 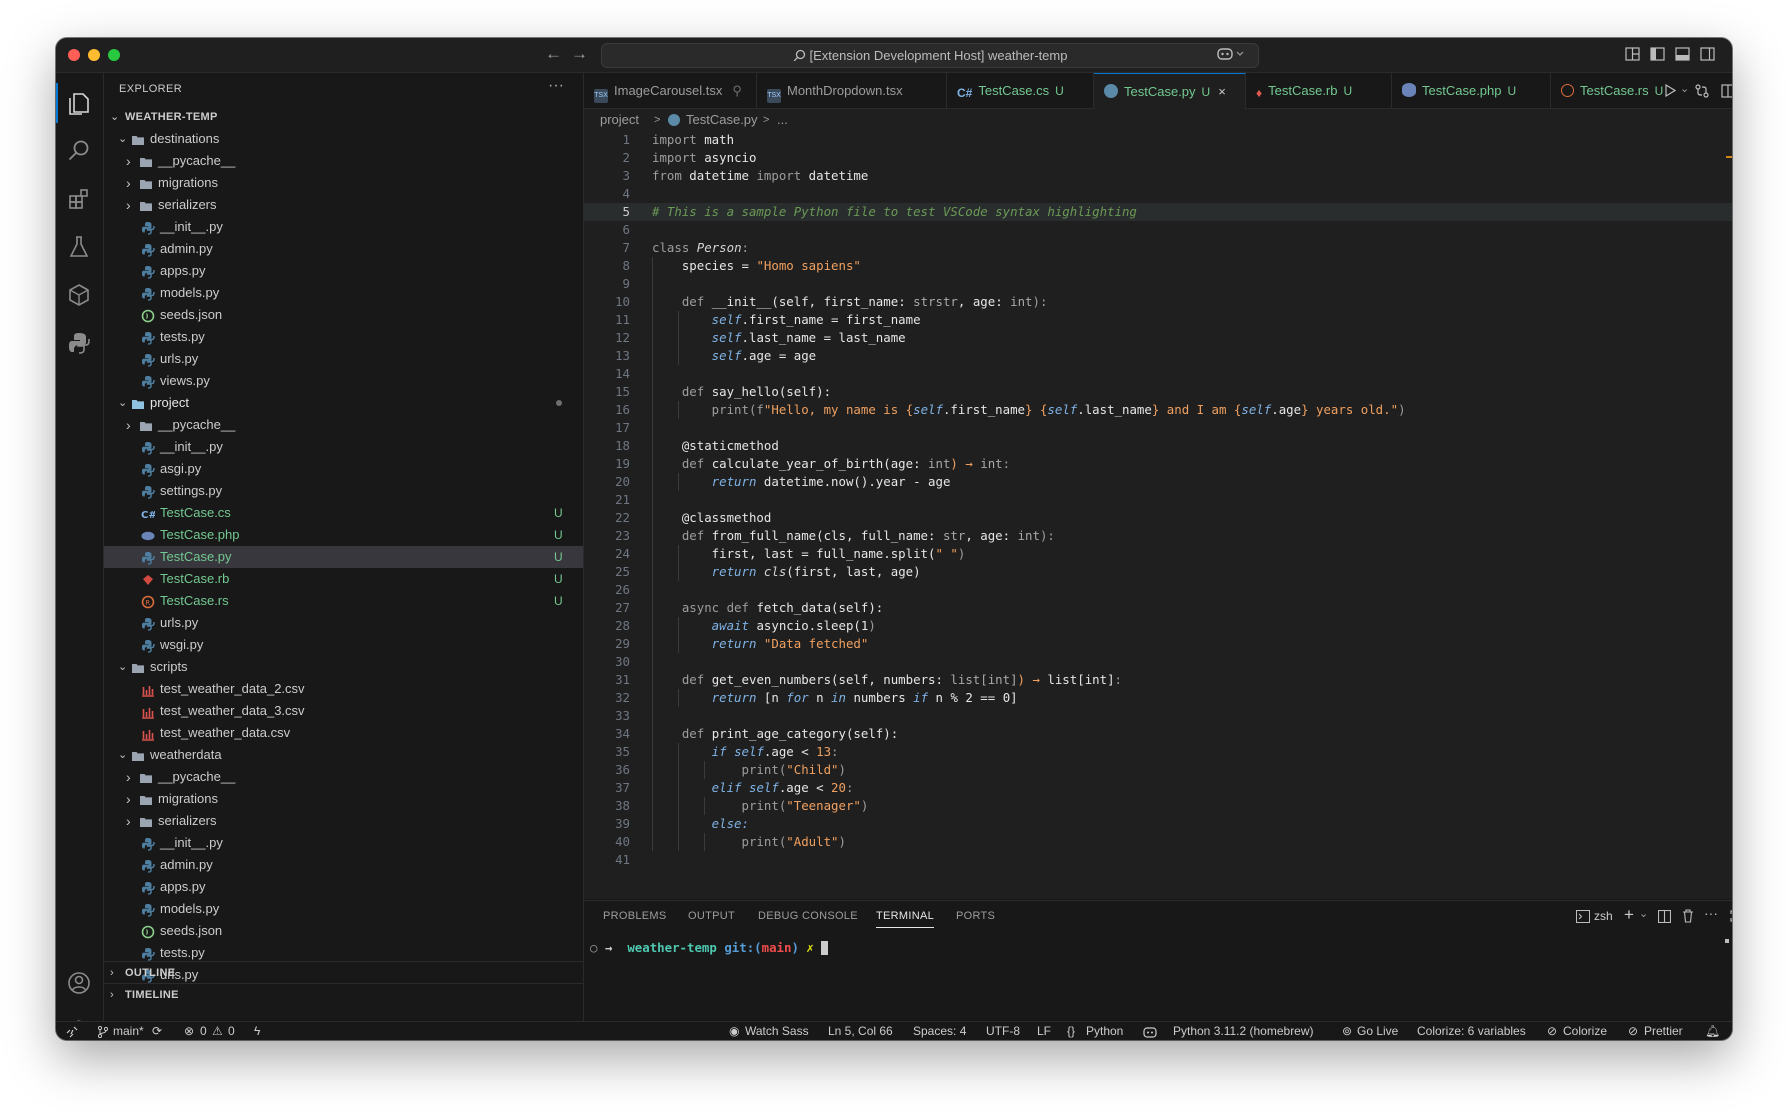 What do you see at coordinates (556, 86) in the screenshot?
I see `explorer-more-actions-icon: ···` at bounding box center [556, 86].